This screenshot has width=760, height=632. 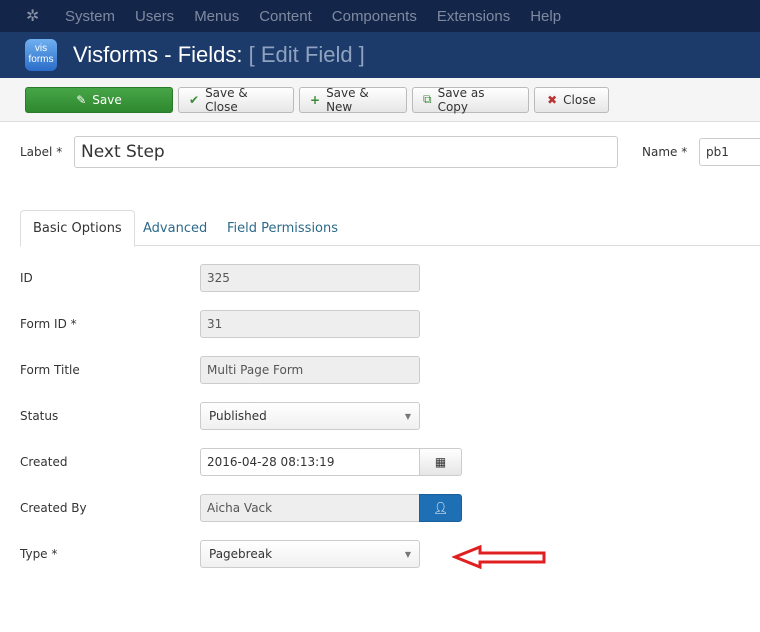 I want to click on page-title: Visforms - Fields: [ Edit Field ], so click(x=219, y=55).